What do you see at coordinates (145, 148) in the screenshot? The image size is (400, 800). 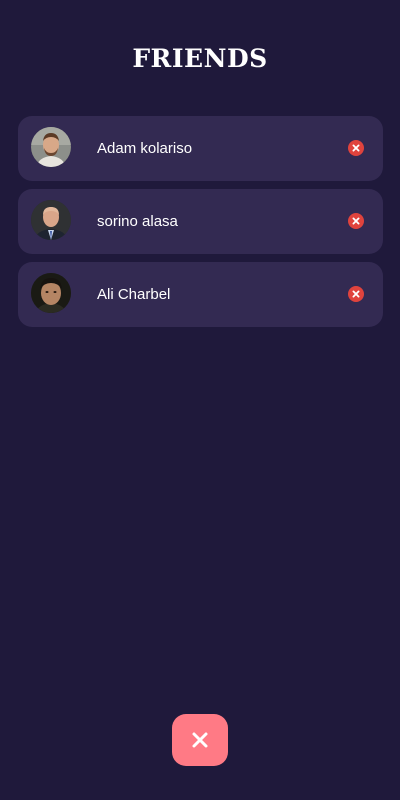 I see `friend-name: Adam kolariso` at bounding box center [145, 148].